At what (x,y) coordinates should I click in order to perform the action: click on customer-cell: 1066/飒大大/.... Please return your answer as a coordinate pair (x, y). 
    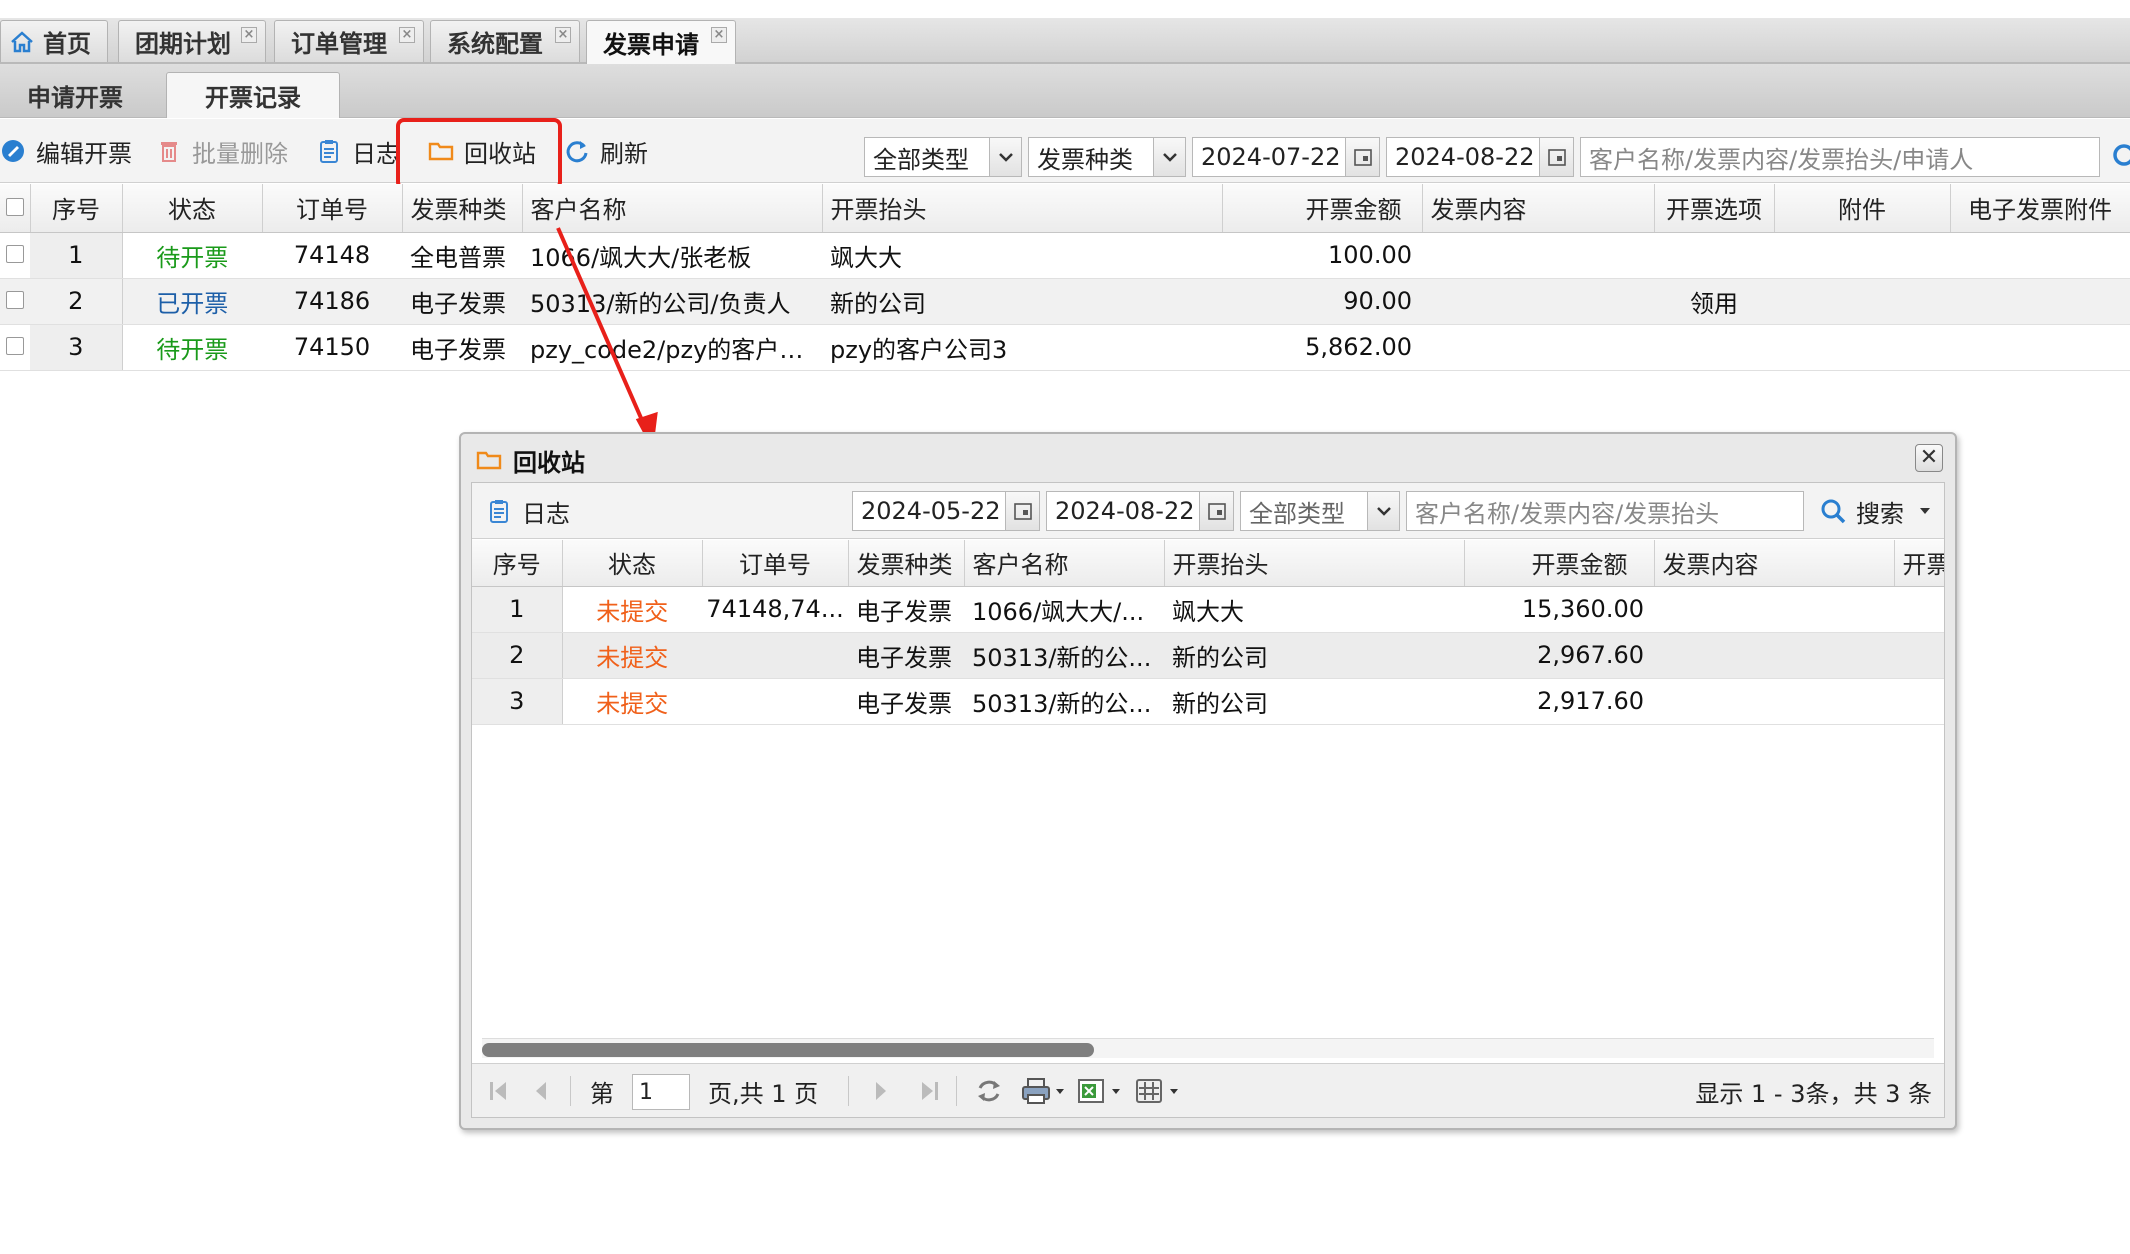
    Looking at the image, I should click on (1064, 609).